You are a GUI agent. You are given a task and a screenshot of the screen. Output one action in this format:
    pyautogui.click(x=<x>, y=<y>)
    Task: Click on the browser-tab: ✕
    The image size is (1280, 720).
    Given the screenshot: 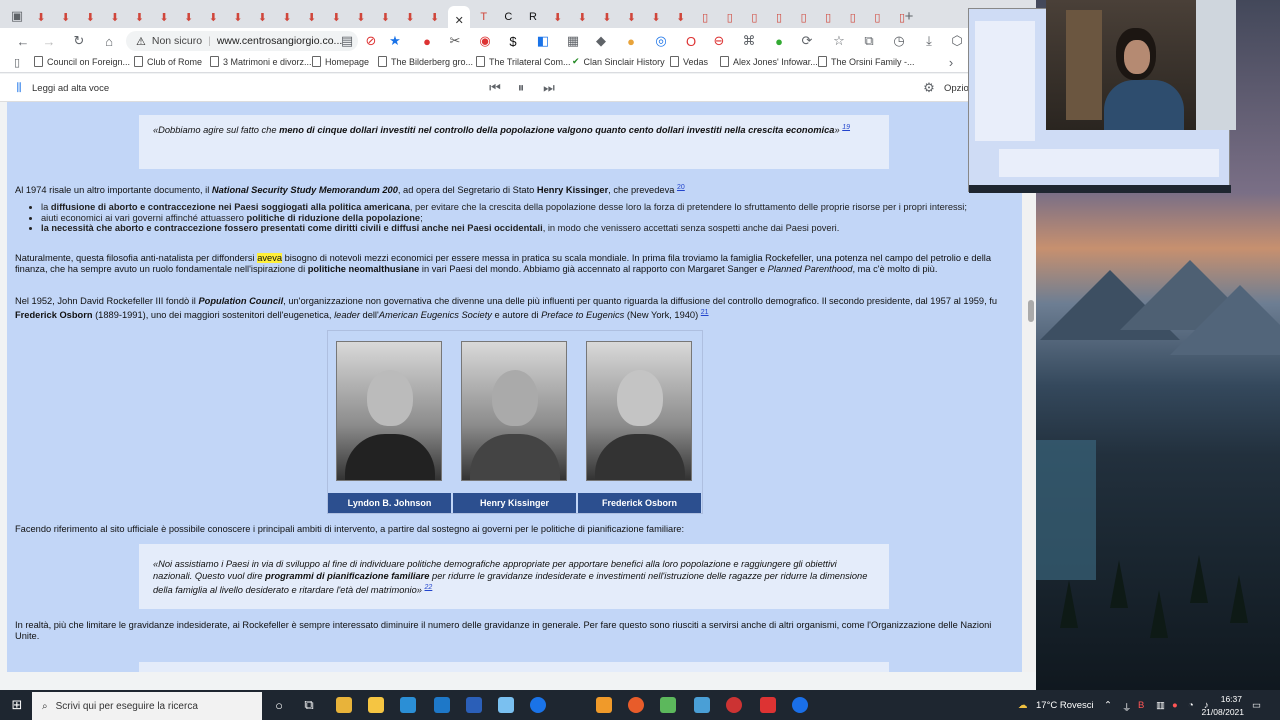 What is the action you would take?
    pyautogui.click(x=459, y=20)
    